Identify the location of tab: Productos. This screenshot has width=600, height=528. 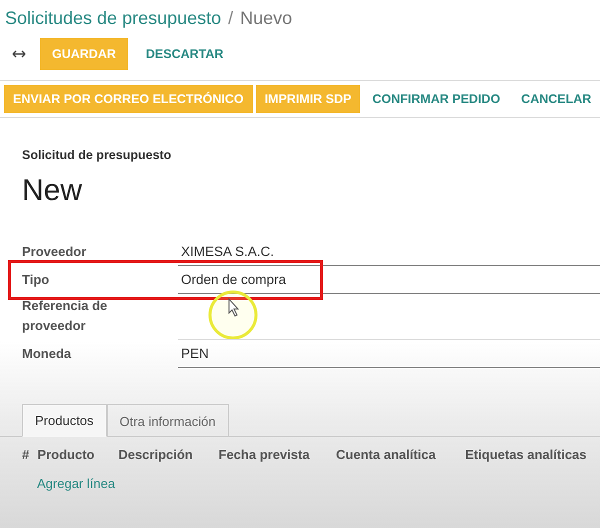
(64, 420).